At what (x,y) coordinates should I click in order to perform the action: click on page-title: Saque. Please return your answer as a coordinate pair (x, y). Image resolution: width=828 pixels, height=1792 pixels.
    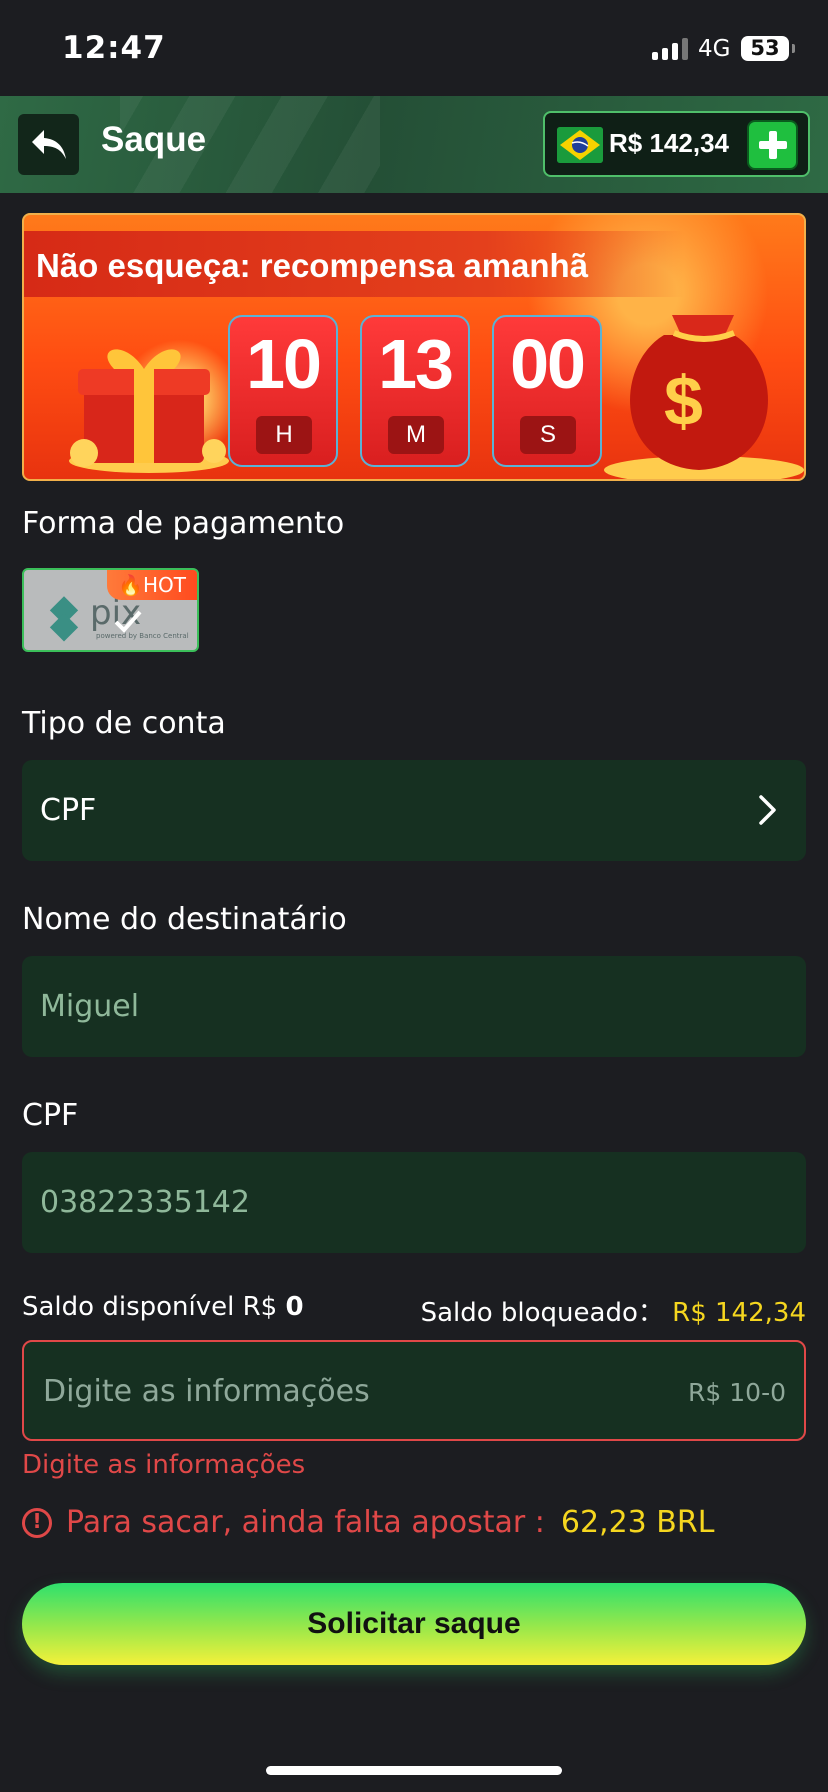
    Looking at the image, I should click on (154, 139).